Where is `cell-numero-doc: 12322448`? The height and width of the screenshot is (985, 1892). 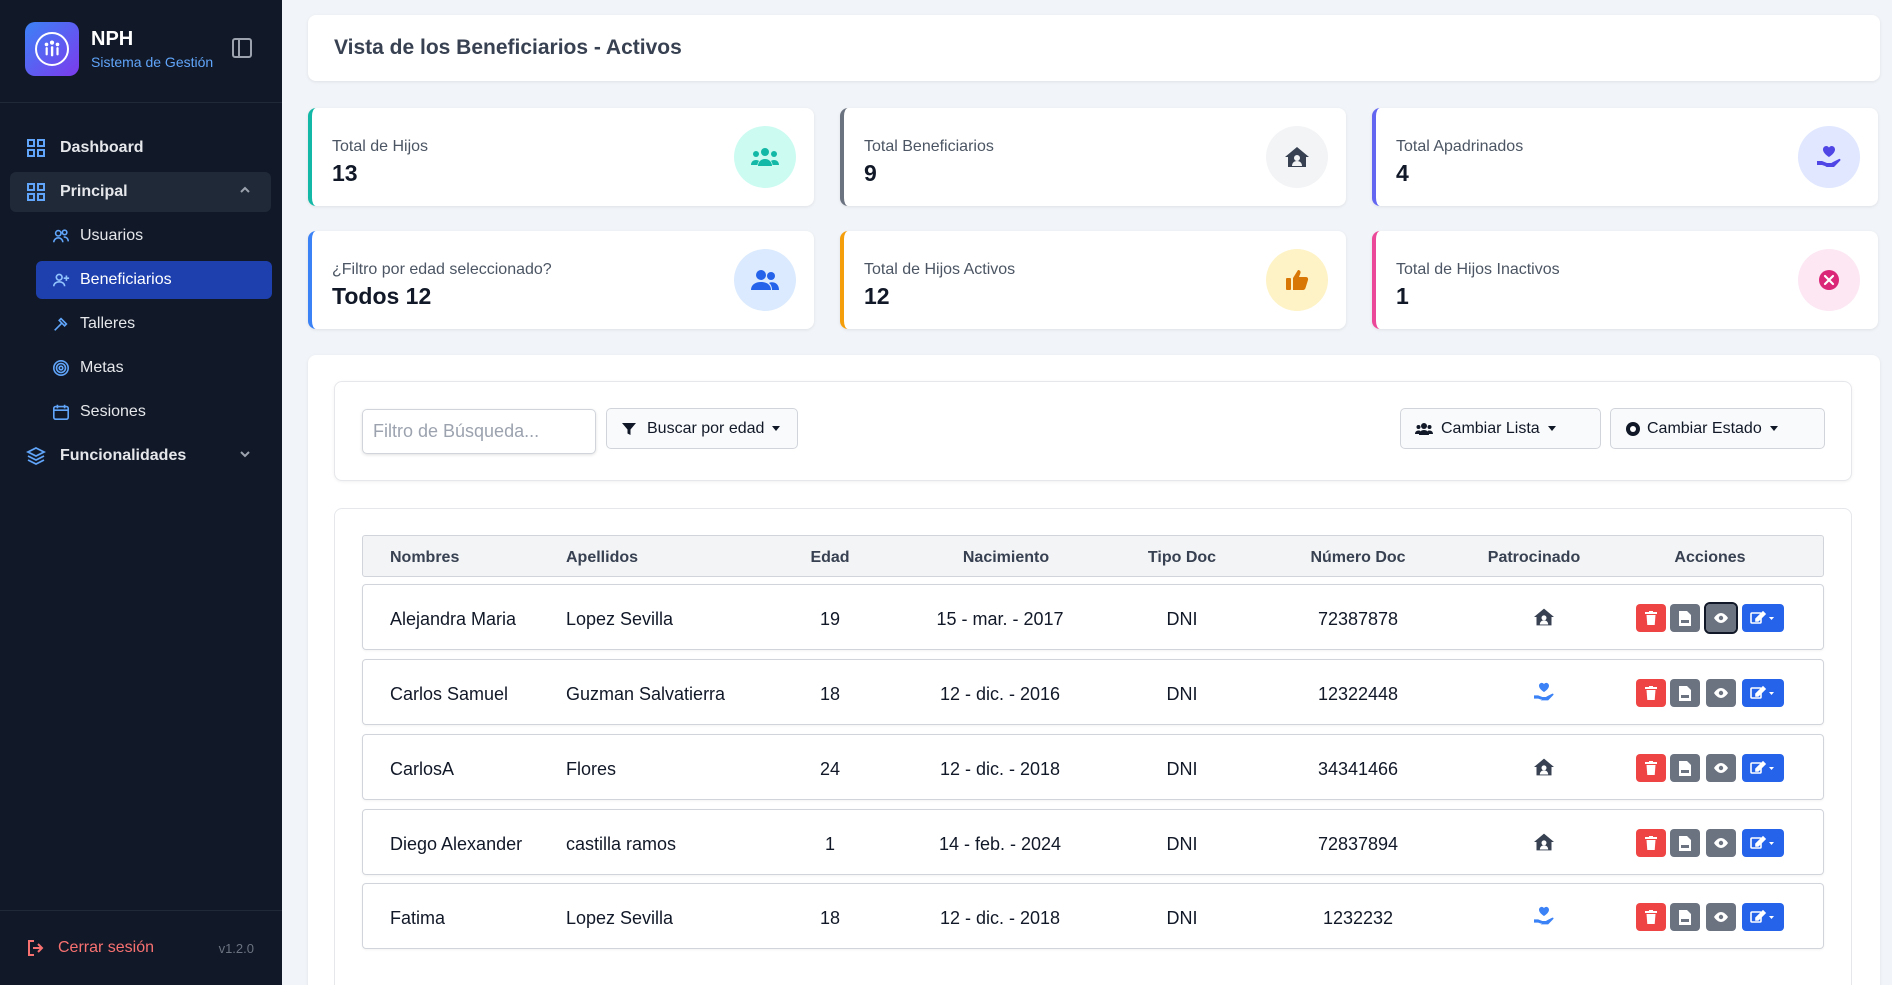 cell-numero-doc: 12322448 is located at coordinates (1358, 694).